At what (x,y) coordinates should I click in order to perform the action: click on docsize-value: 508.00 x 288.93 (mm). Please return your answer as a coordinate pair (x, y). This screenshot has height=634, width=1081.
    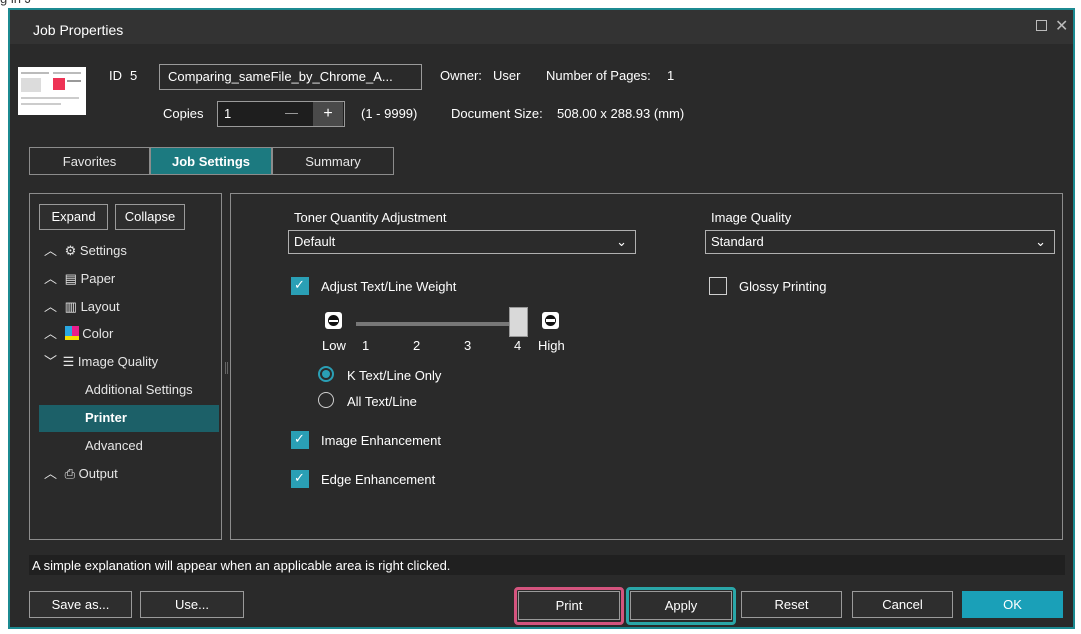
    Looking at the image, I should click on (621, 113).